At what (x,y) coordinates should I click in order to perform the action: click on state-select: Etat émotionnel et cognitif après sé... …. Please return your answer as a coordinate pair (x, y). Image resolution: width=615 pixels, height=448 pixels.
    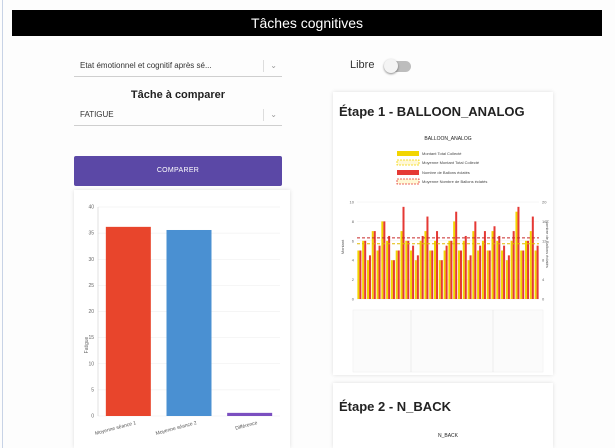
    Looking at the image, I should click on (178, 66).